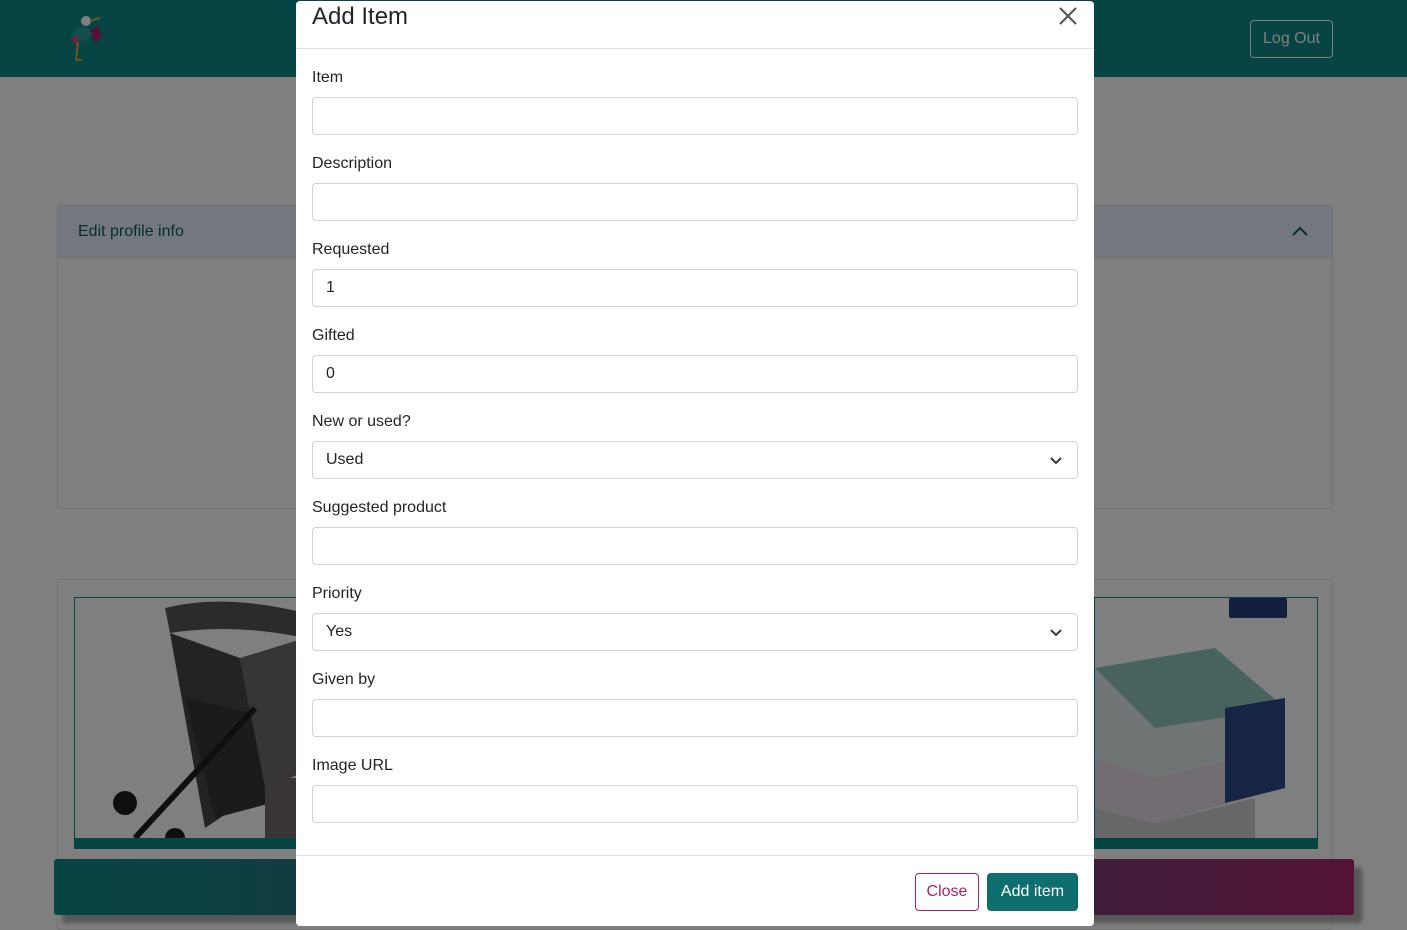  Describe the element at coordinates (695, 116) in the screenshot. I see `item-input` at that location.